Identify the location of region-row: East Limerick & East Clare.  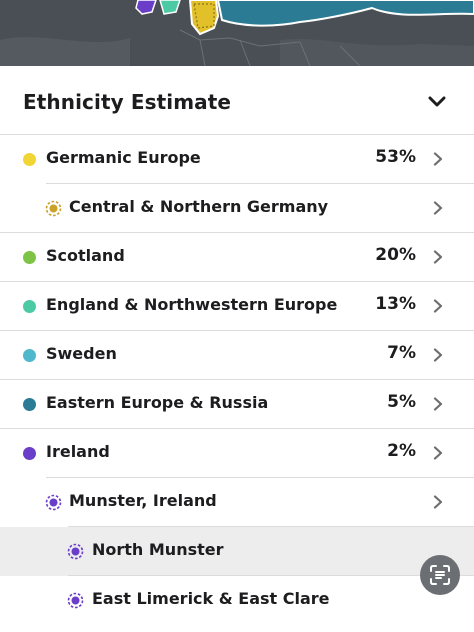
(237, 600).